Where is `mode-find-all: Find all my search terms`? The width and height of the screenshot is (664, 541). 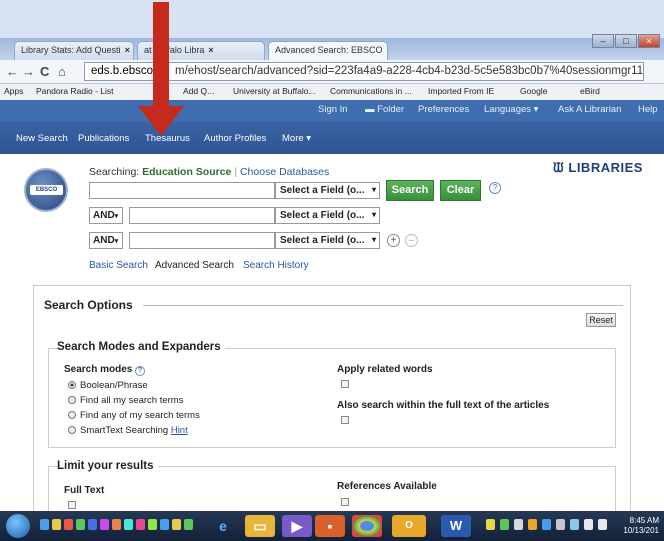
mode-find-all: Find all my search terms is located at coordinates (125, 400).